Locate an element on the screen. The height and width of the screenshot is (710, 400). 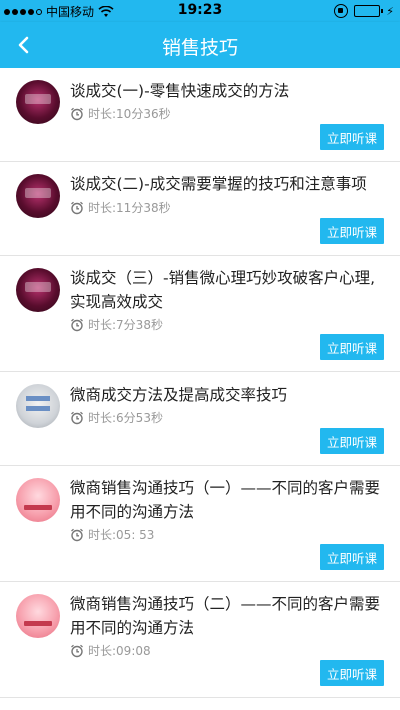
chevron-left-icon is located at coordinates (23, 45).